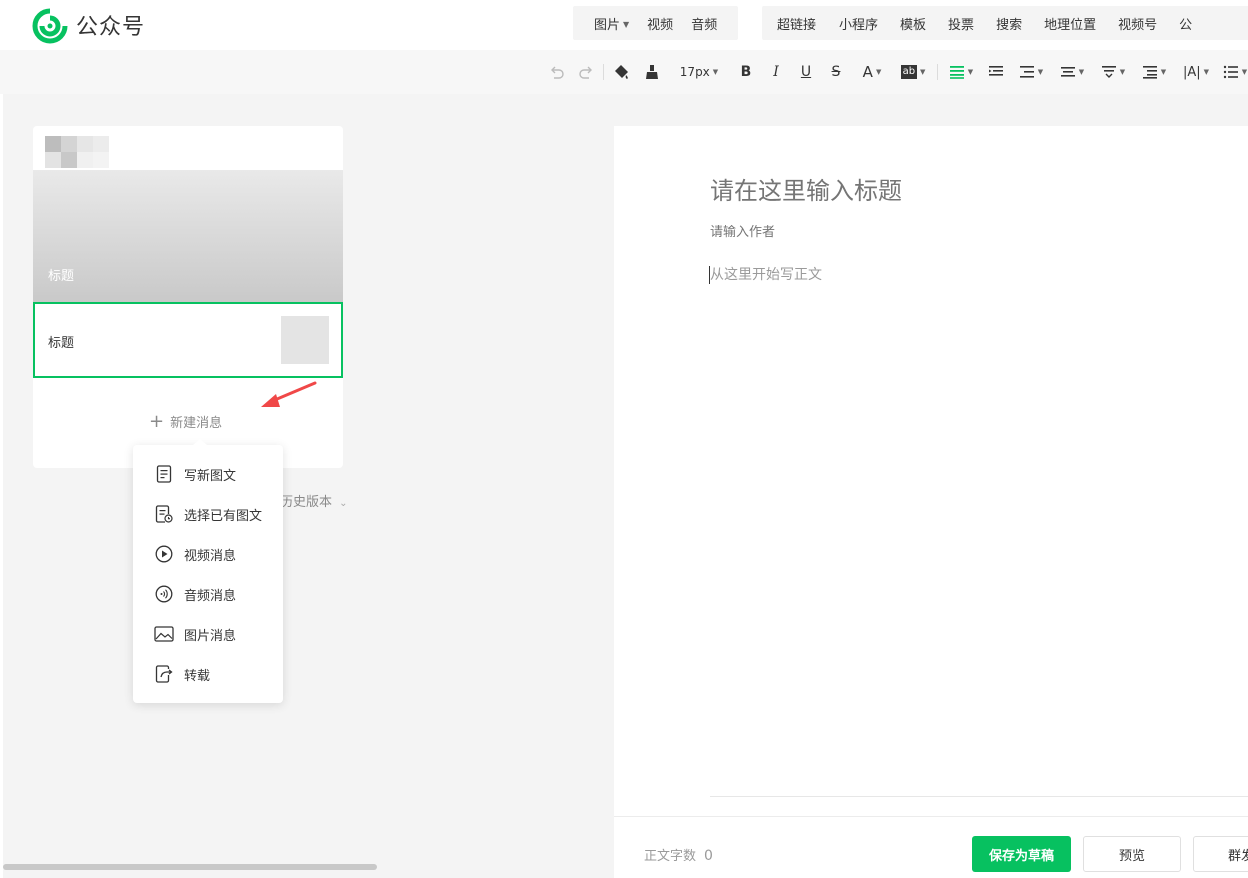 This screenshot has height=878, width=1248. I want to click on account-avatar, so click(84, 151).